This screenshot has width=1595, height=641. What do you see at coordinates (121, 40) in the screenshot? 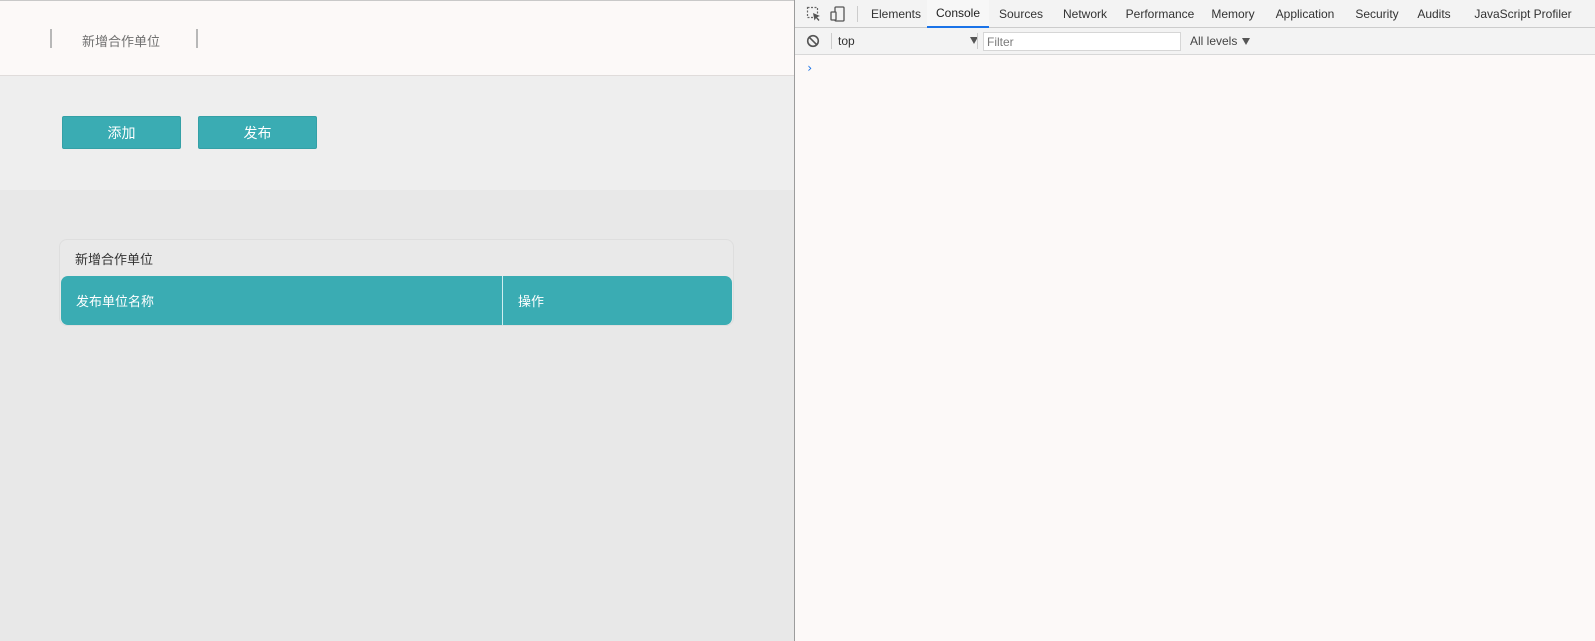
I see `nav-item-new-partner: 新增合作单位` at bounding box center [121, 40].